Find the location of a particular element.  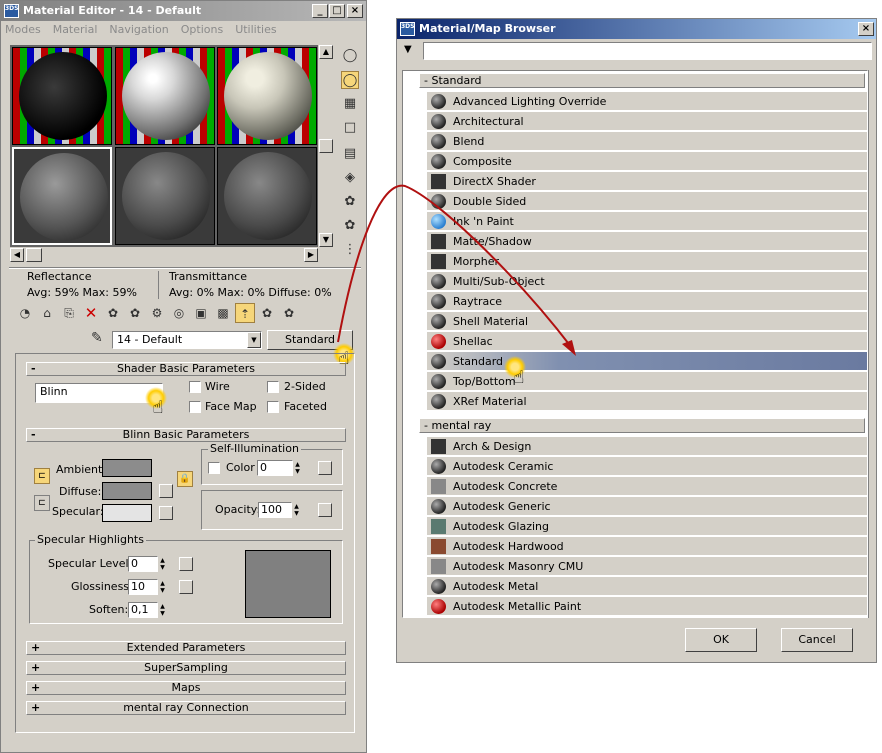

sample-type-sphere-icon: ◯ is located at coordinates (350, 56).